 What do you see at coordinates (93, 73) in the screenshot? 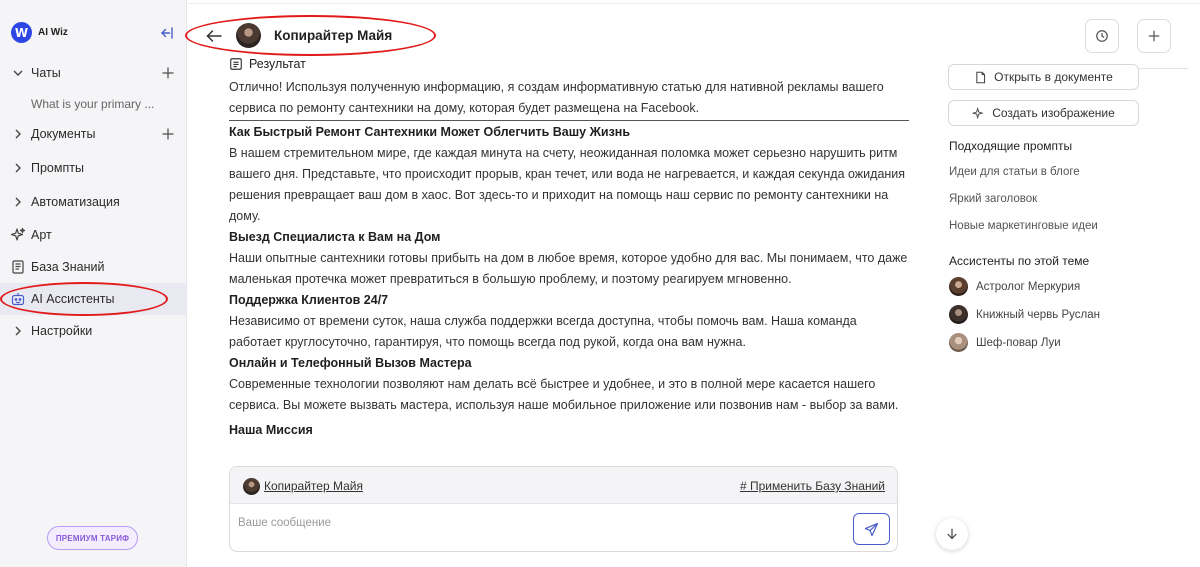
I see `sidebar-item-chats: Чаты` at bounding box center [93, 73].